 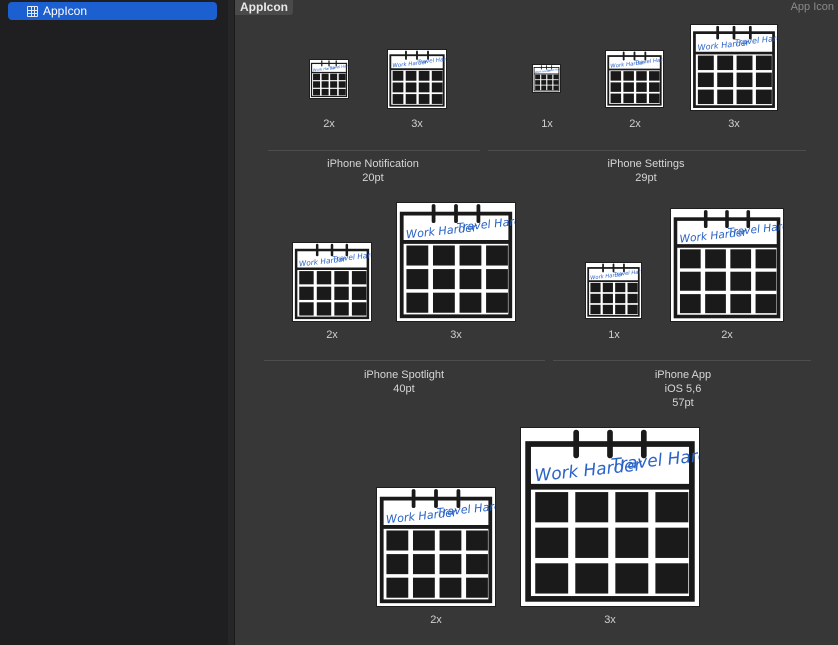 I want to click on group-name: iPhone Settings, so click(x=646, y=164).